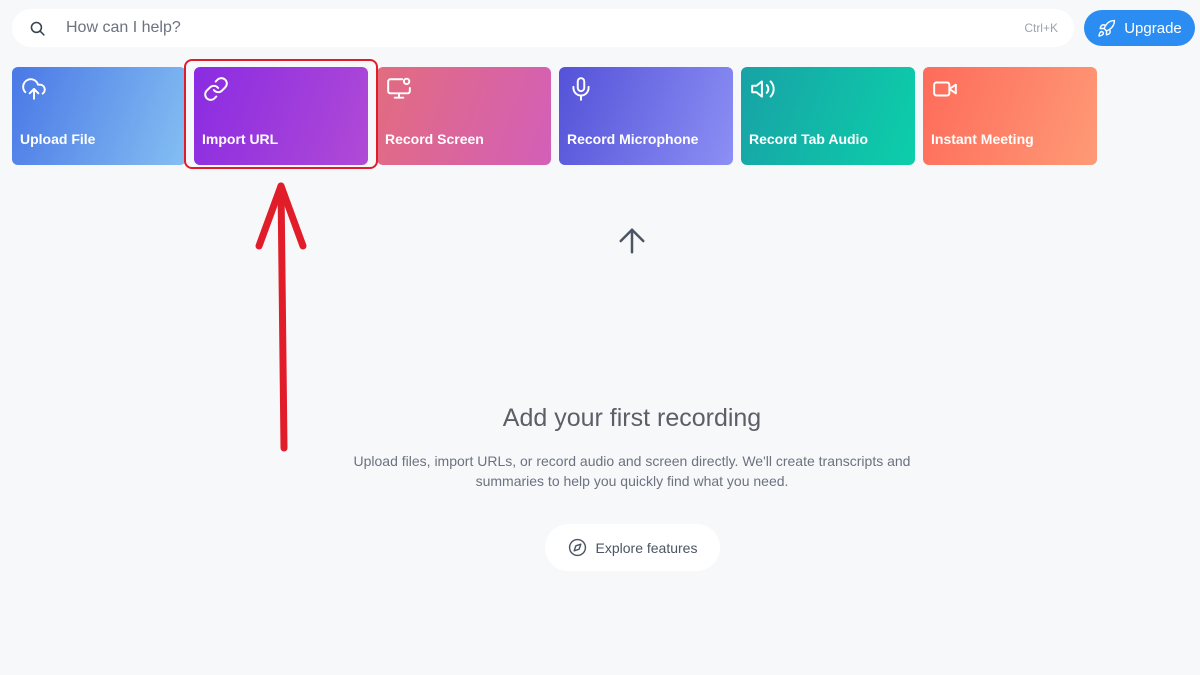 Image resolution: width=1200 pixels, height=675 pixels. I want to click on upgrade-button: Upgrade, so click(1139, 28).